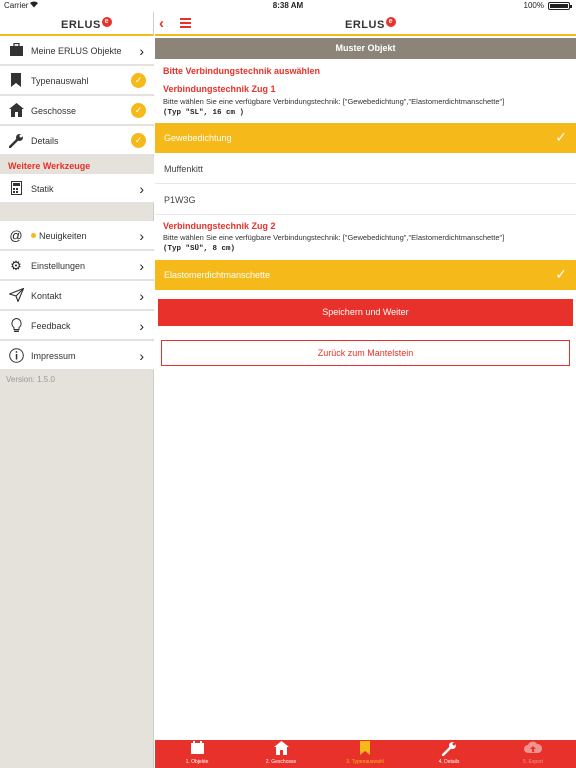 The image size is (576, 768). What do you see at coordinates (77, 165) in the screenshot?
I see `section-title-werkzeuge: Weitere Werkzeuge` at bounding box center [77, 165].